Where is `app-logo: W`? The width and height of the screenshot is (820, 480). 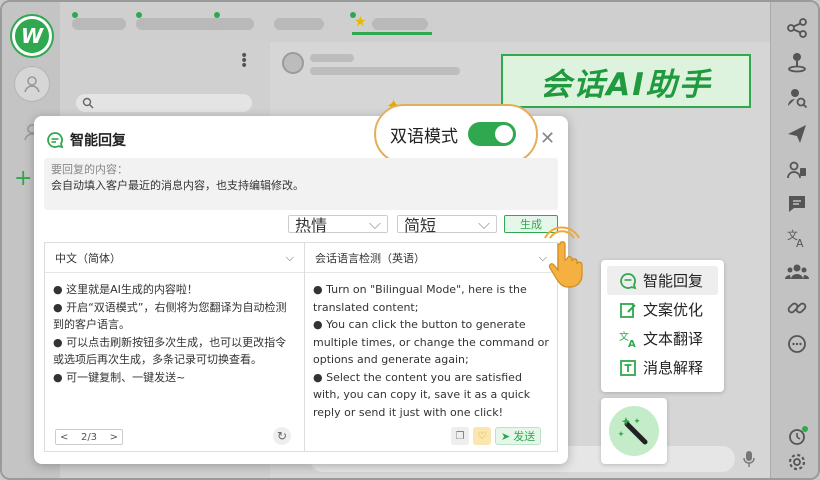
app-logo: W is located at coordinates (32, 36).